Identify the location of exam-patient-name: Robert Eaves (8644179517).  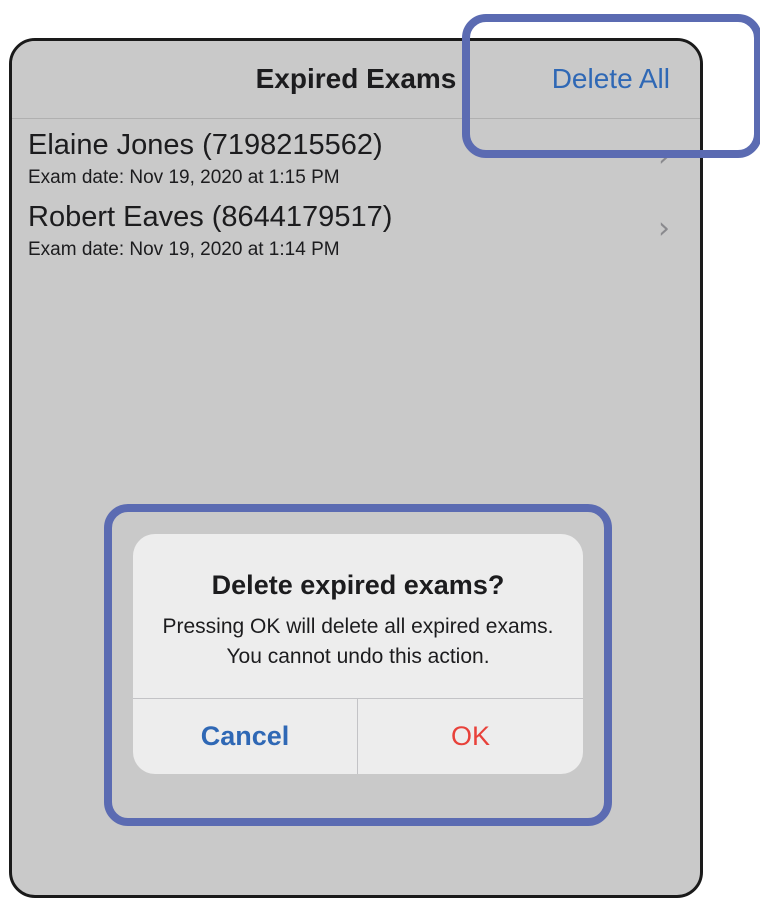
(210, 217).